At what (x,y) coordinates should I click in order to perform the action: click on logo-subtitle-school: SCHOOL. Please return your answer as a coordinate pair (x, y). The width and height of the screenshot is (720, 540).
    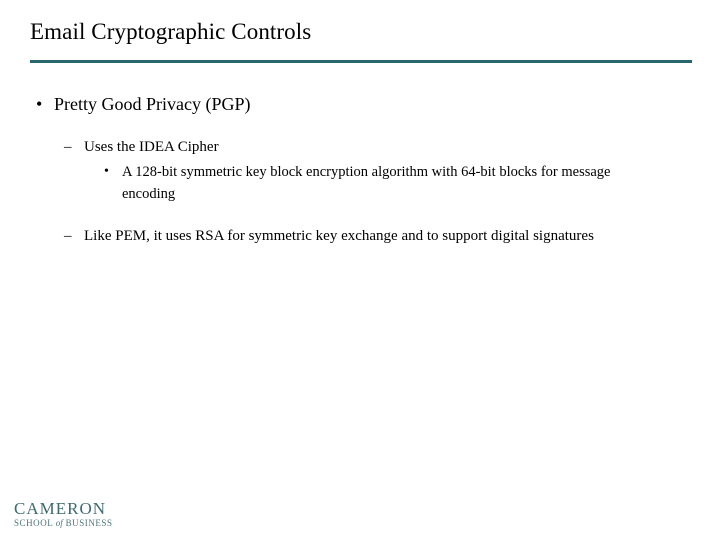
    Looking at the image, I should click on (33, 523).